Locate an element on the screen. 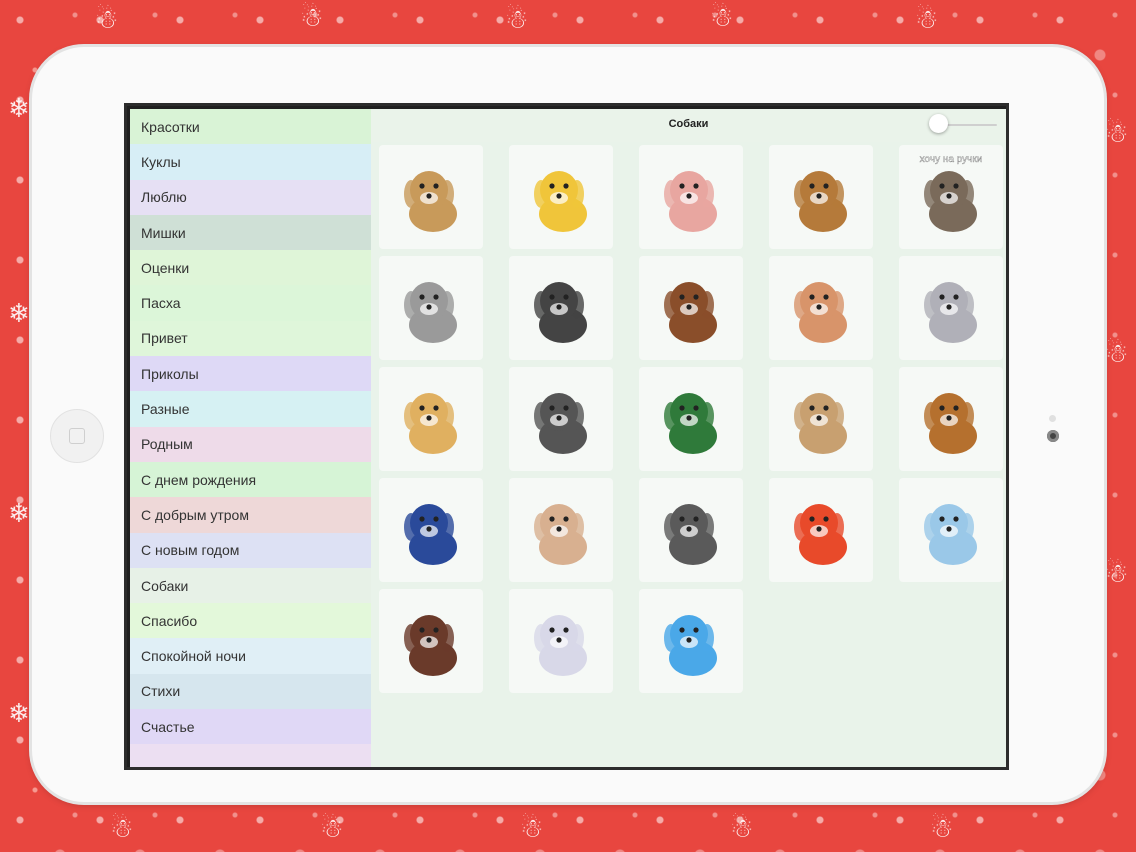 Image resolution: width=1136 pixels, height=852 pixels. sleeping-puppy-kitten-icon is located at coordinates (820, 312).